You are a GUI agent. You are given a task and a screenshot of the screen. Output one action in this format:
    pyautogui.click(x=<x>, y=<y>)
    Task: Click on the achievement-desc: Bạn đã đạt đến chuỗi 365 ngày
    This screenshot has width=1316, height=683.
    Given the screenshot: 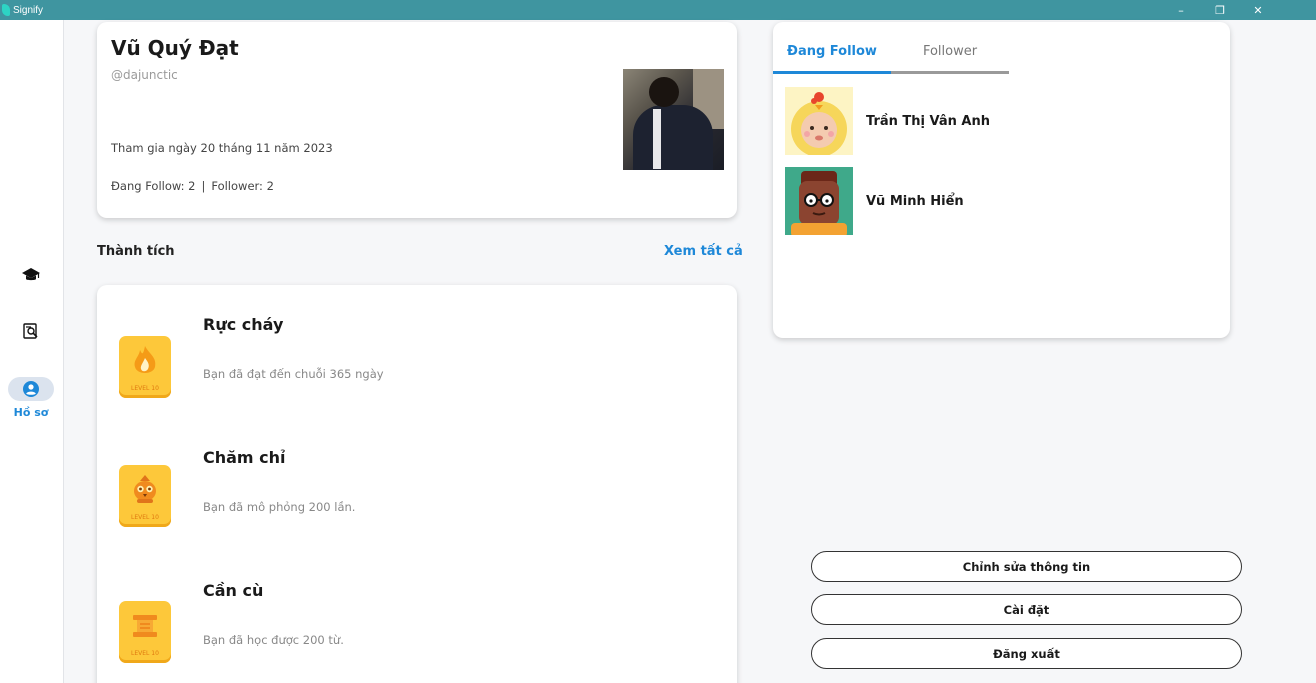 What is the action you would take?
    pyautogui.click(x=293, y=374)
    